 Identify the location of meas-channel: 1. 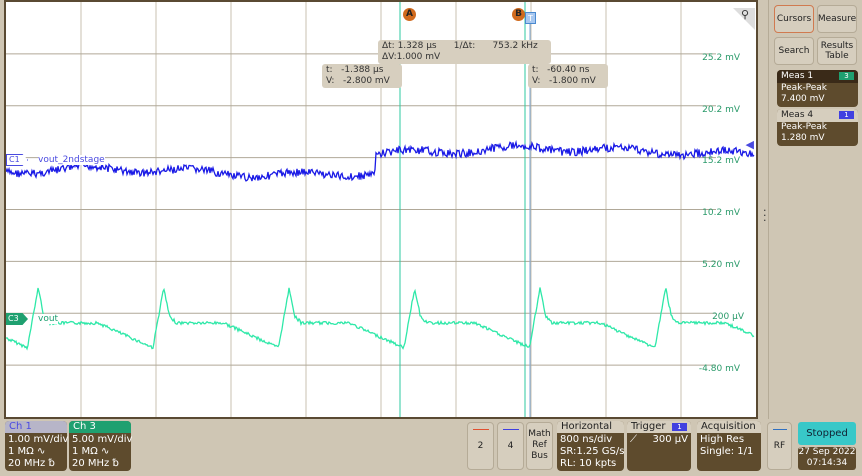
(846, 115).